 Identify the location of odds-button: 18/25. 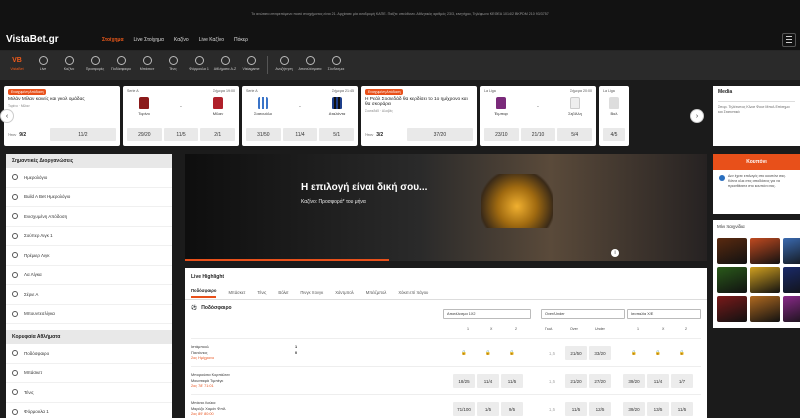
(464, 381).